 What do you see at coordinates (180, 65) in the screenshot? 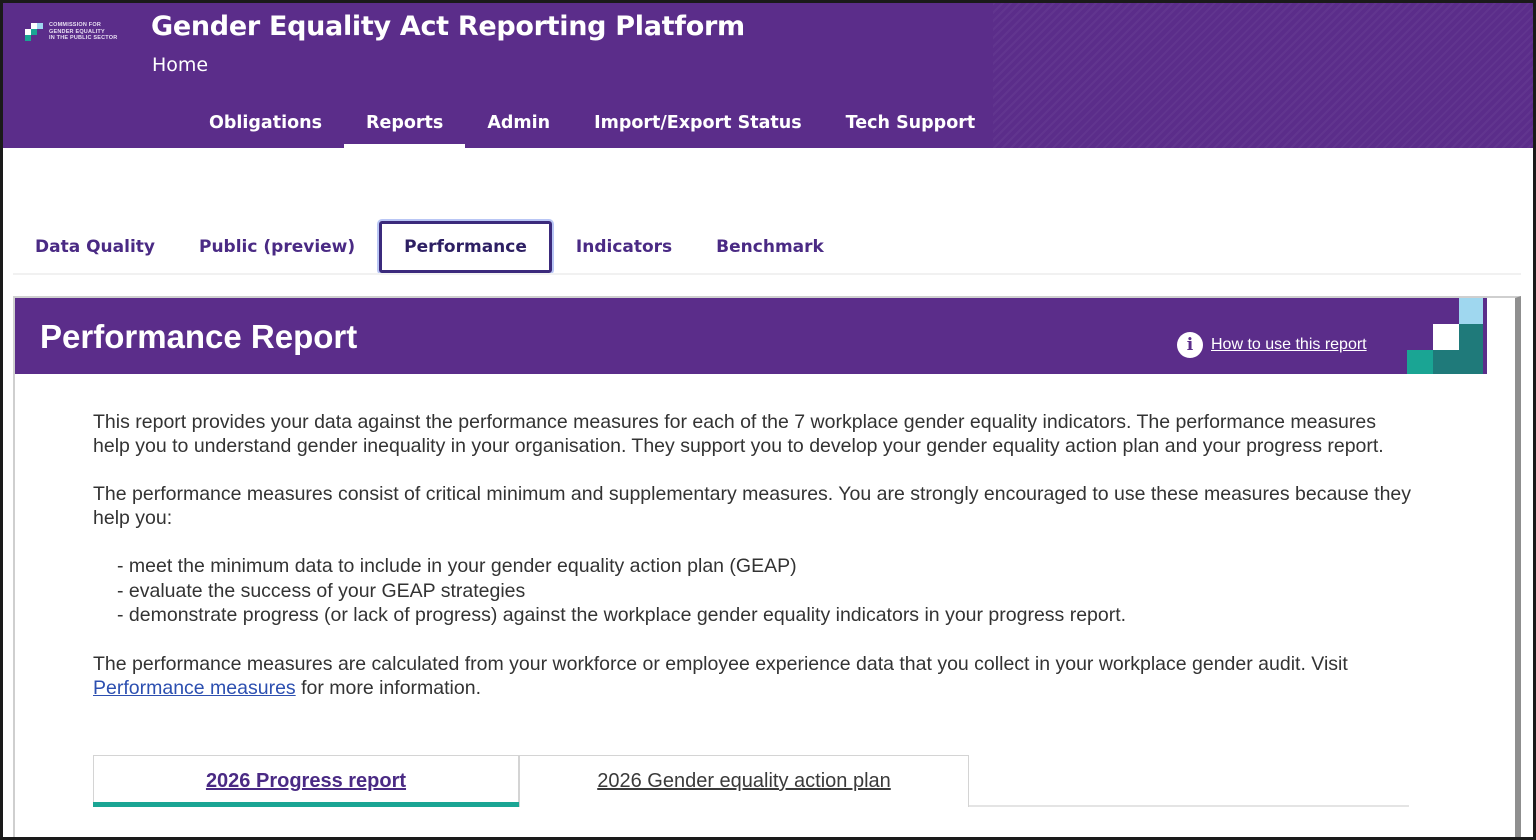
I see `breadcrumb-home: Home` at bounding box center [180, 65].